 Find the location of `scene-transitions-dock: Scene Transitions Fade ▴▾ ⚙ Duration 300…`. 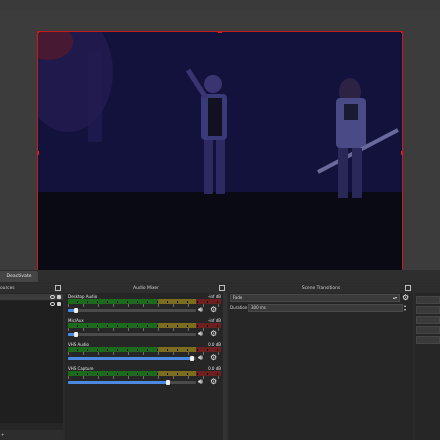

scene-transitions-dock: Scene Transitions Fade ▴▾ ⚙ Duration 300… is located at coordinates (321, 362).